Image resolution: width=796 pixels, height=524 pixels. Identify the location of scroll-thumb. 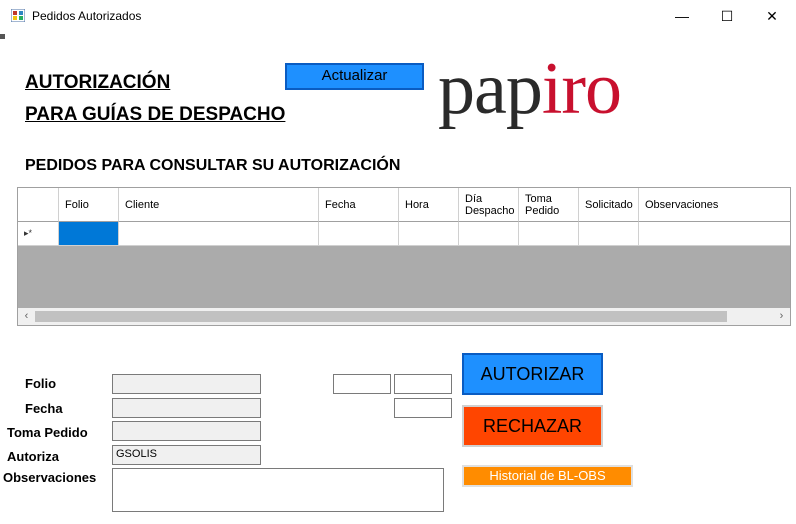
(381, 316).